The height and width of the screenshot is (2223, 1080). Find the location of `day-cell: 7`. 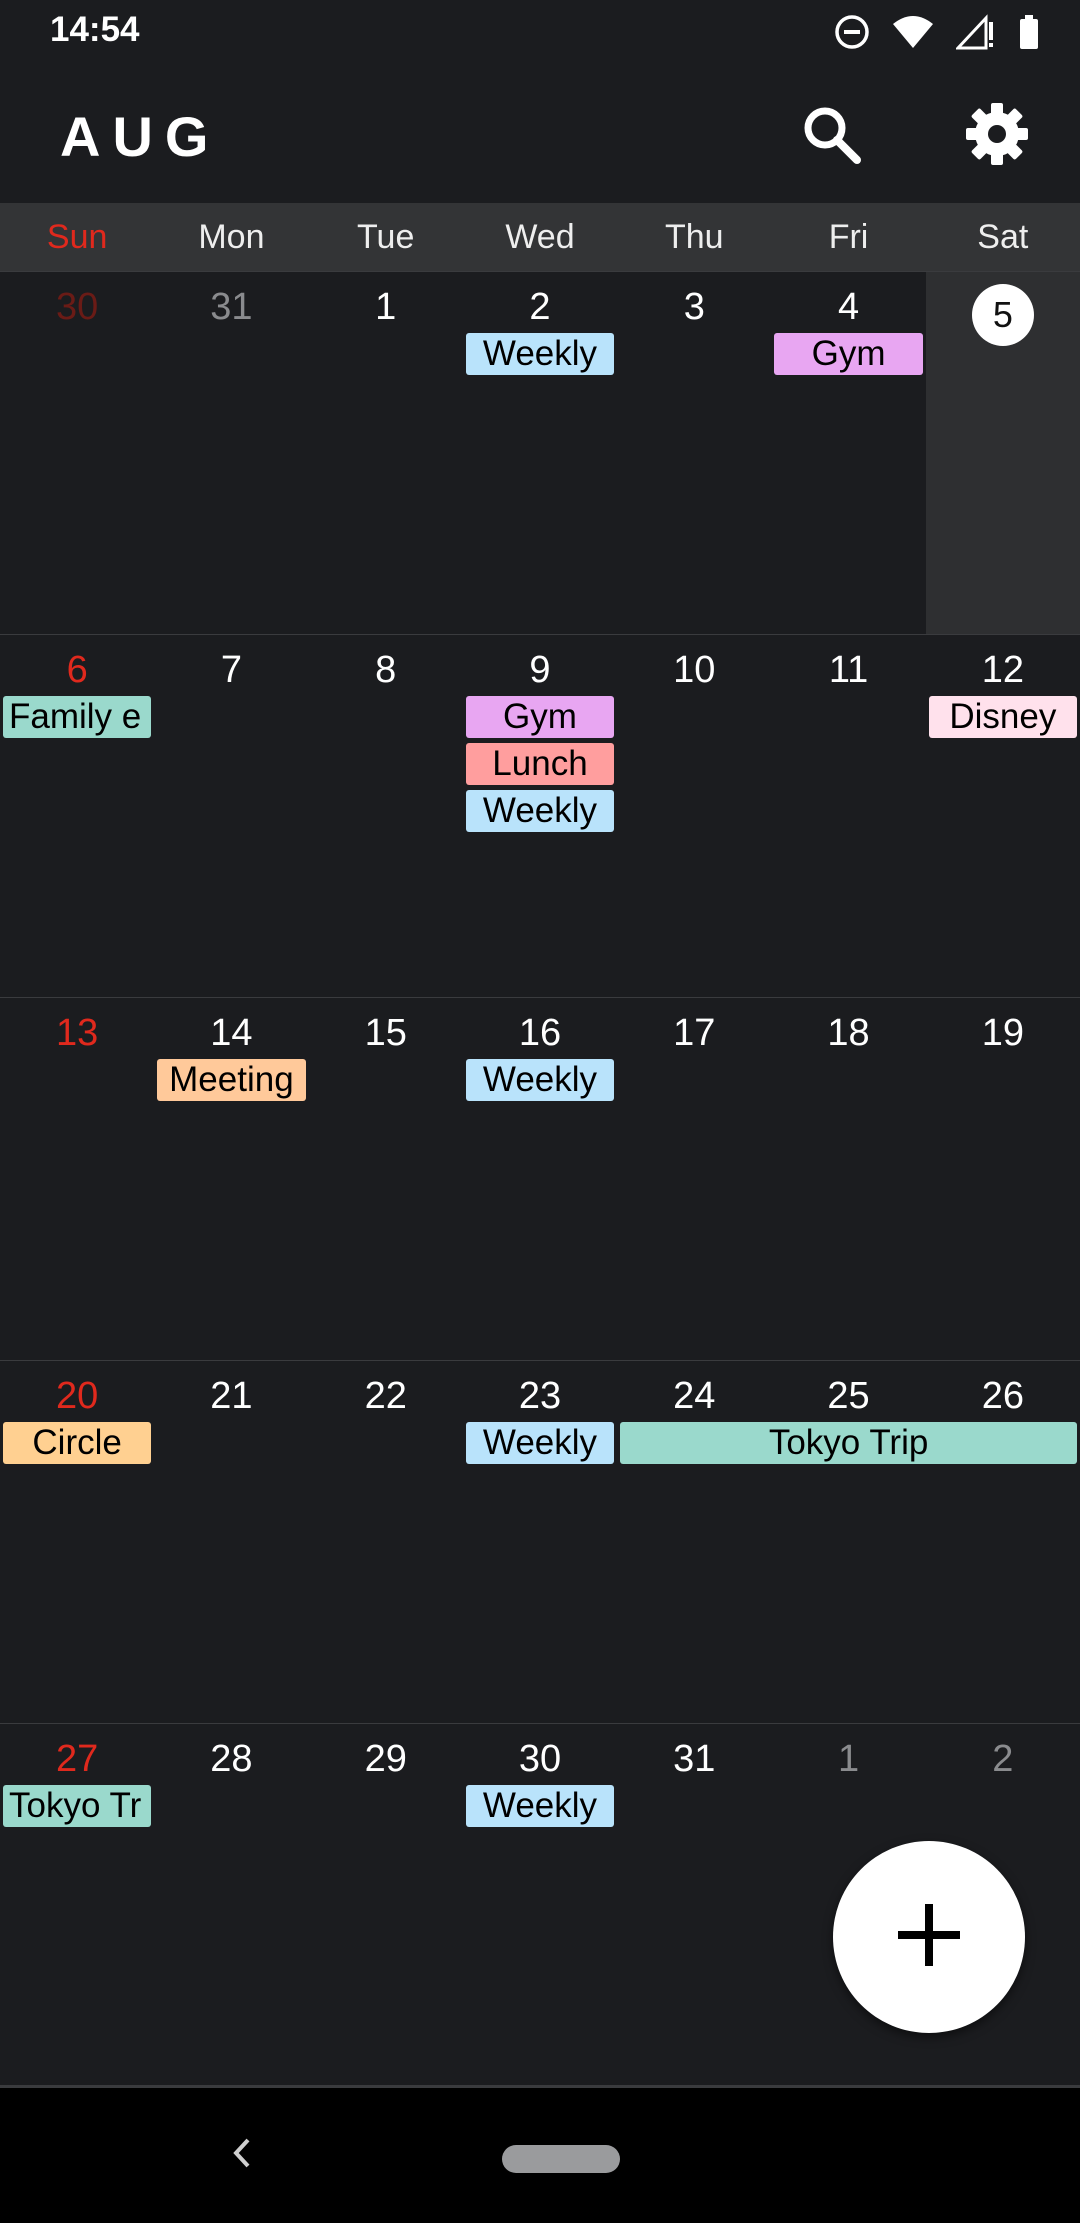

day-cell: 7 is located at coordinates (231, 816).